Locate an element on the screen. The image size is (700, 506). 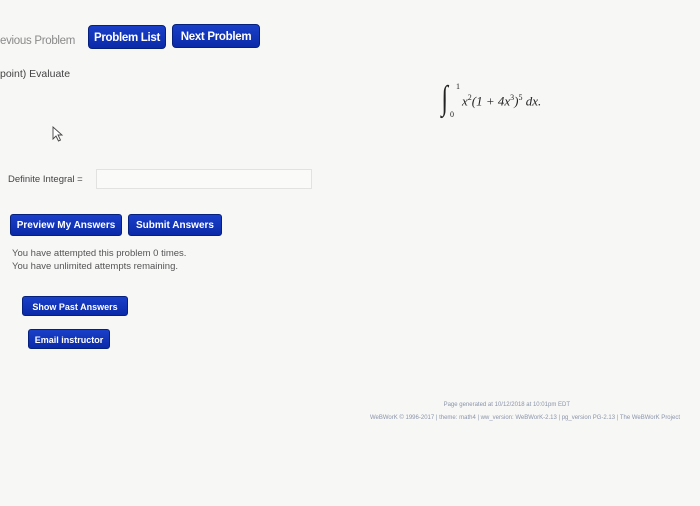
submit-answers-button: Submit Answers is located at coordinates (175, 225).